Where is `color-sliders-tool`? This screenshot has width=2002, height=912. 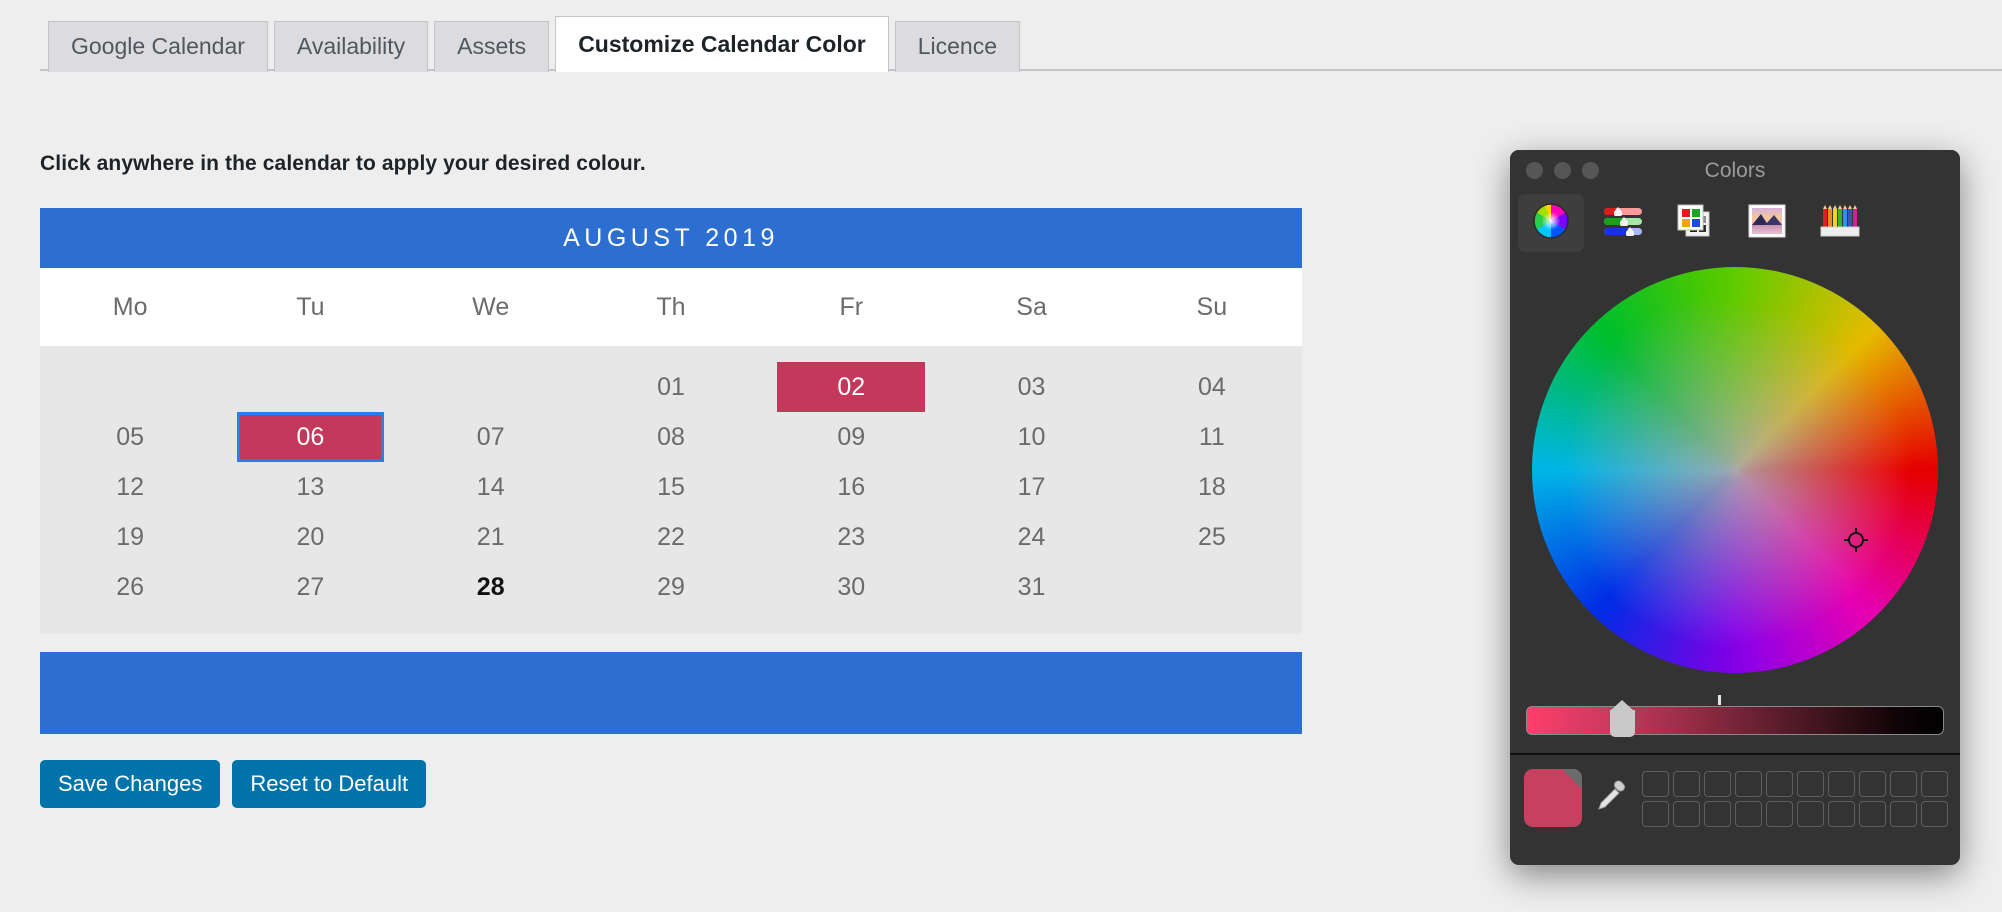
color-sliders-tool is located at coordinates (1623, 223).